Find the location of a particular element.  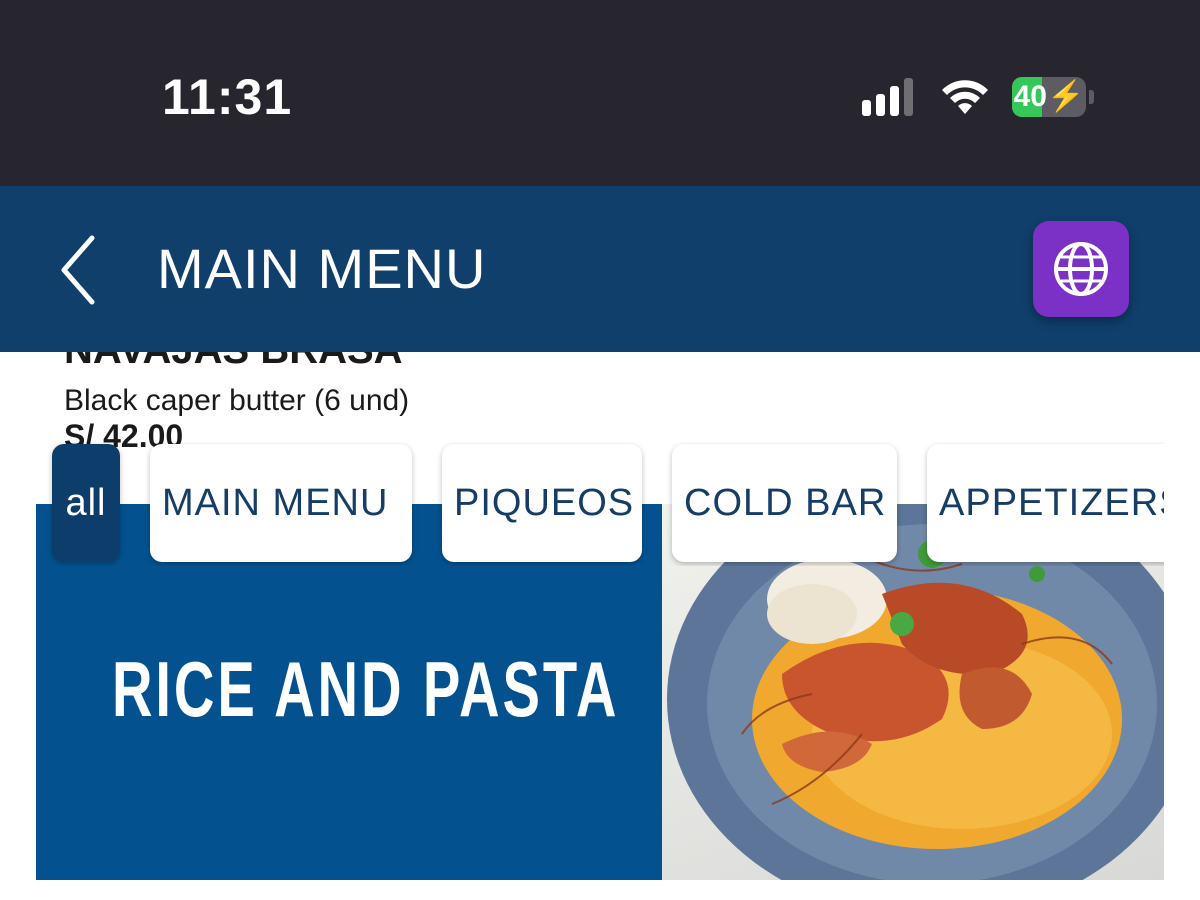

language-button is located at coordinates (1081, 269).